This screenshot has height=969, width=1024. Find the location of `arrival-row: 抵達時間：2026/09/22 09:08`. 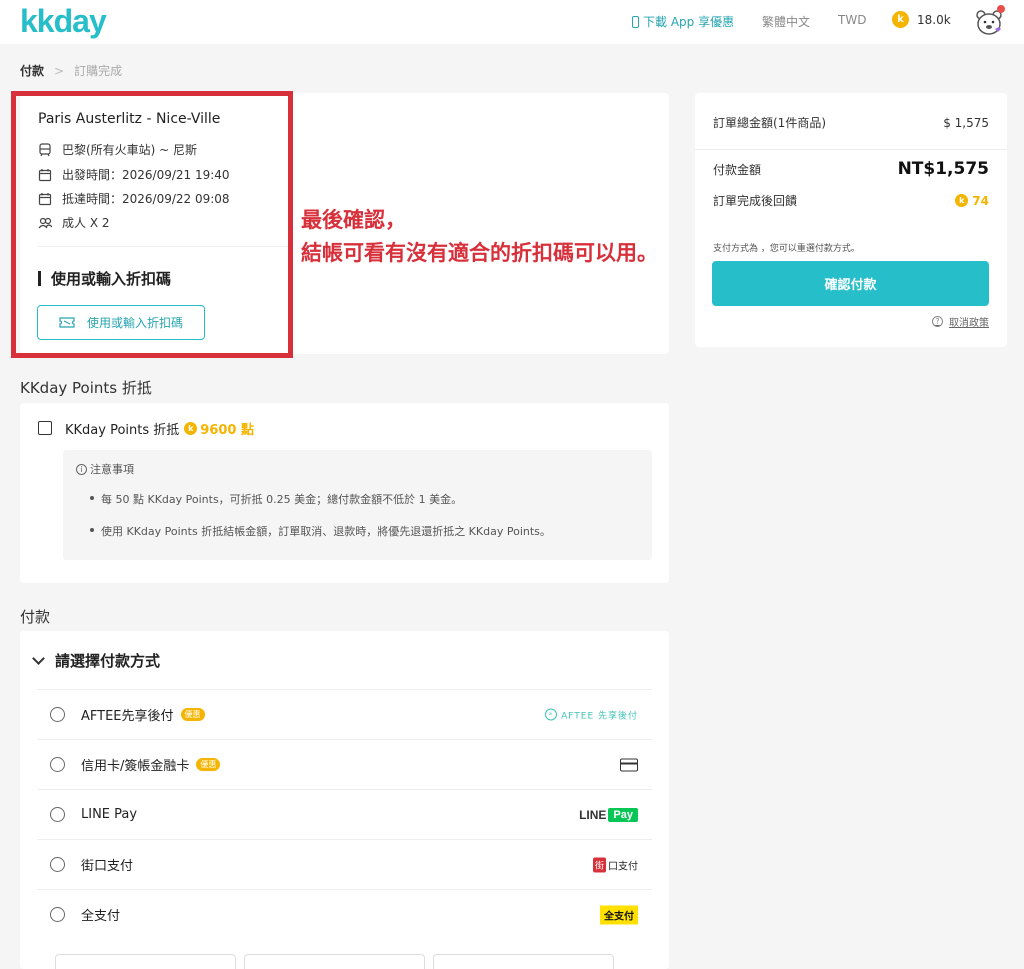

arrival-row: 抵達時間：2026/09/22 09:08 is located at coordinates (134, 198).